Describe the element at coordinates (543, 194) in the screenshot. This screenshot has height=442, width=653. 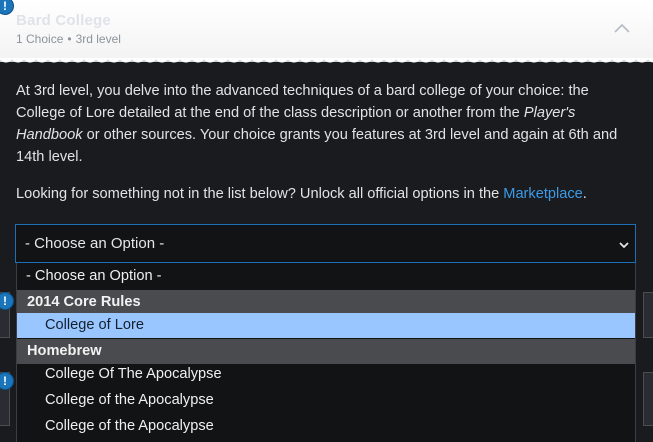
I see `marketplace-link: Marketplace` at that location.